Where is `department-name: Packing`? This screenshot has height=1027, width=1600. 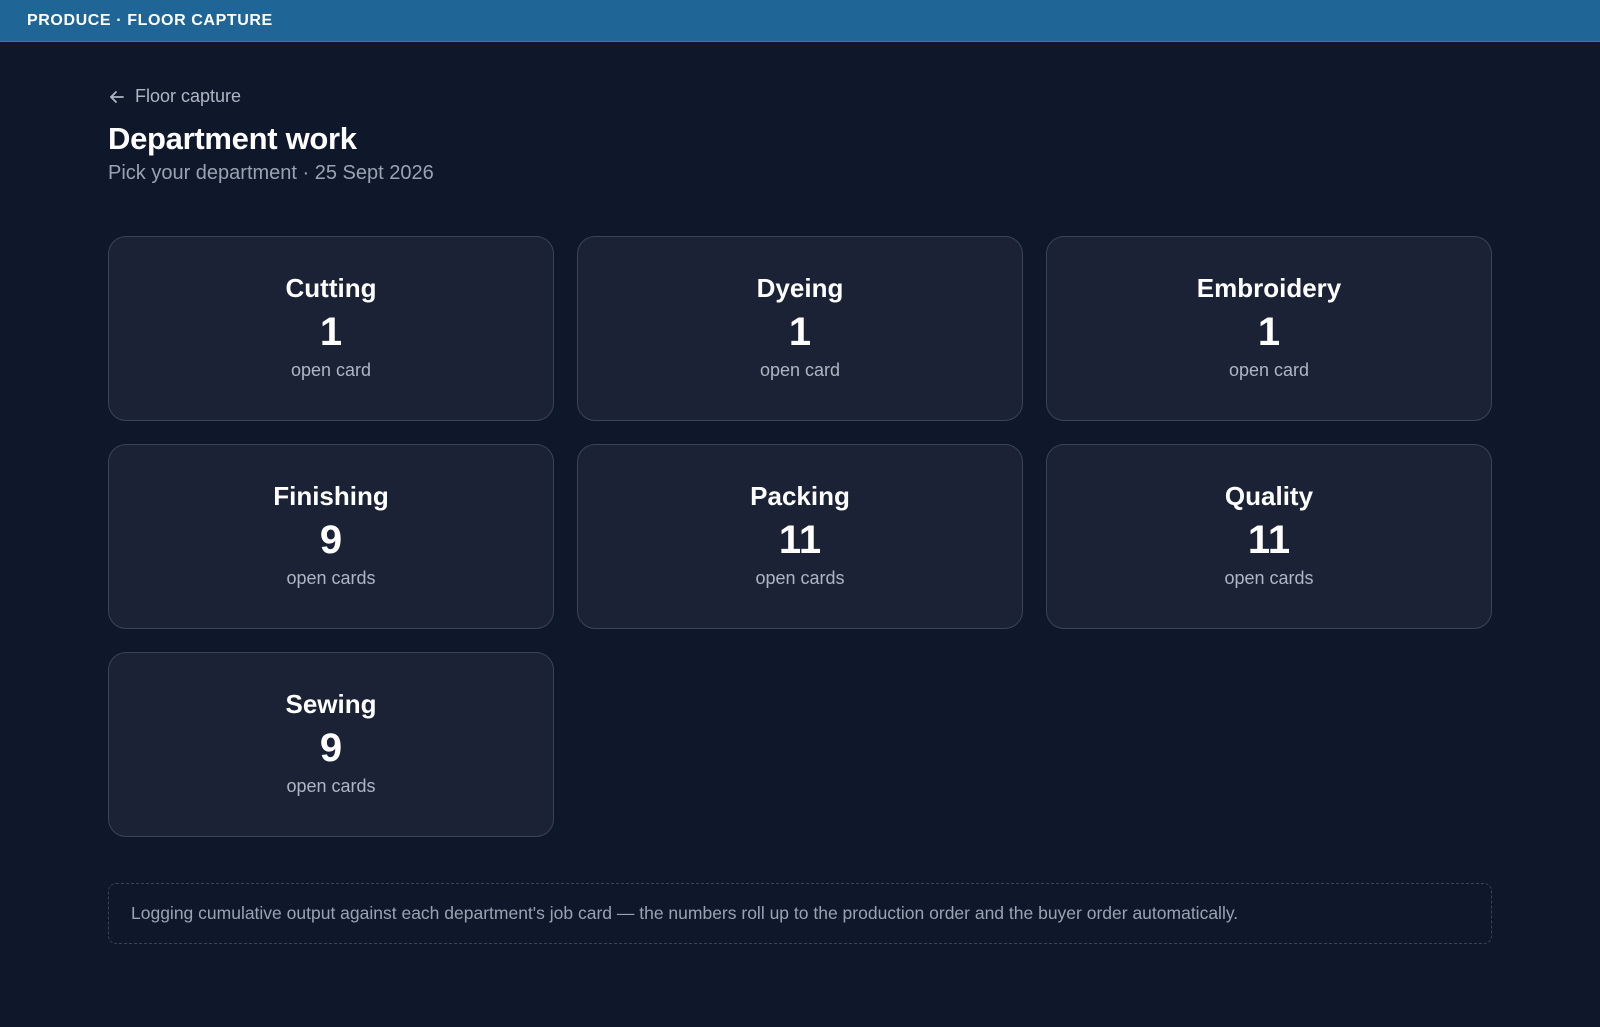
department-name: Packing is located at coordinates (800, 496).